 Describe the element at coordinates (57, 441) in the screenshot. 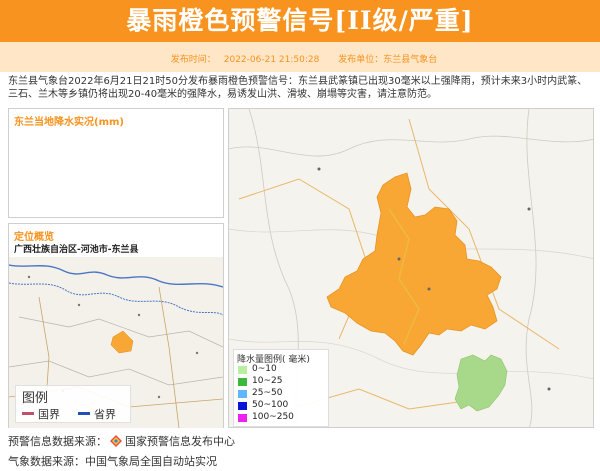

I see `warning-source-label: 预警信息数据来源：` at that location.